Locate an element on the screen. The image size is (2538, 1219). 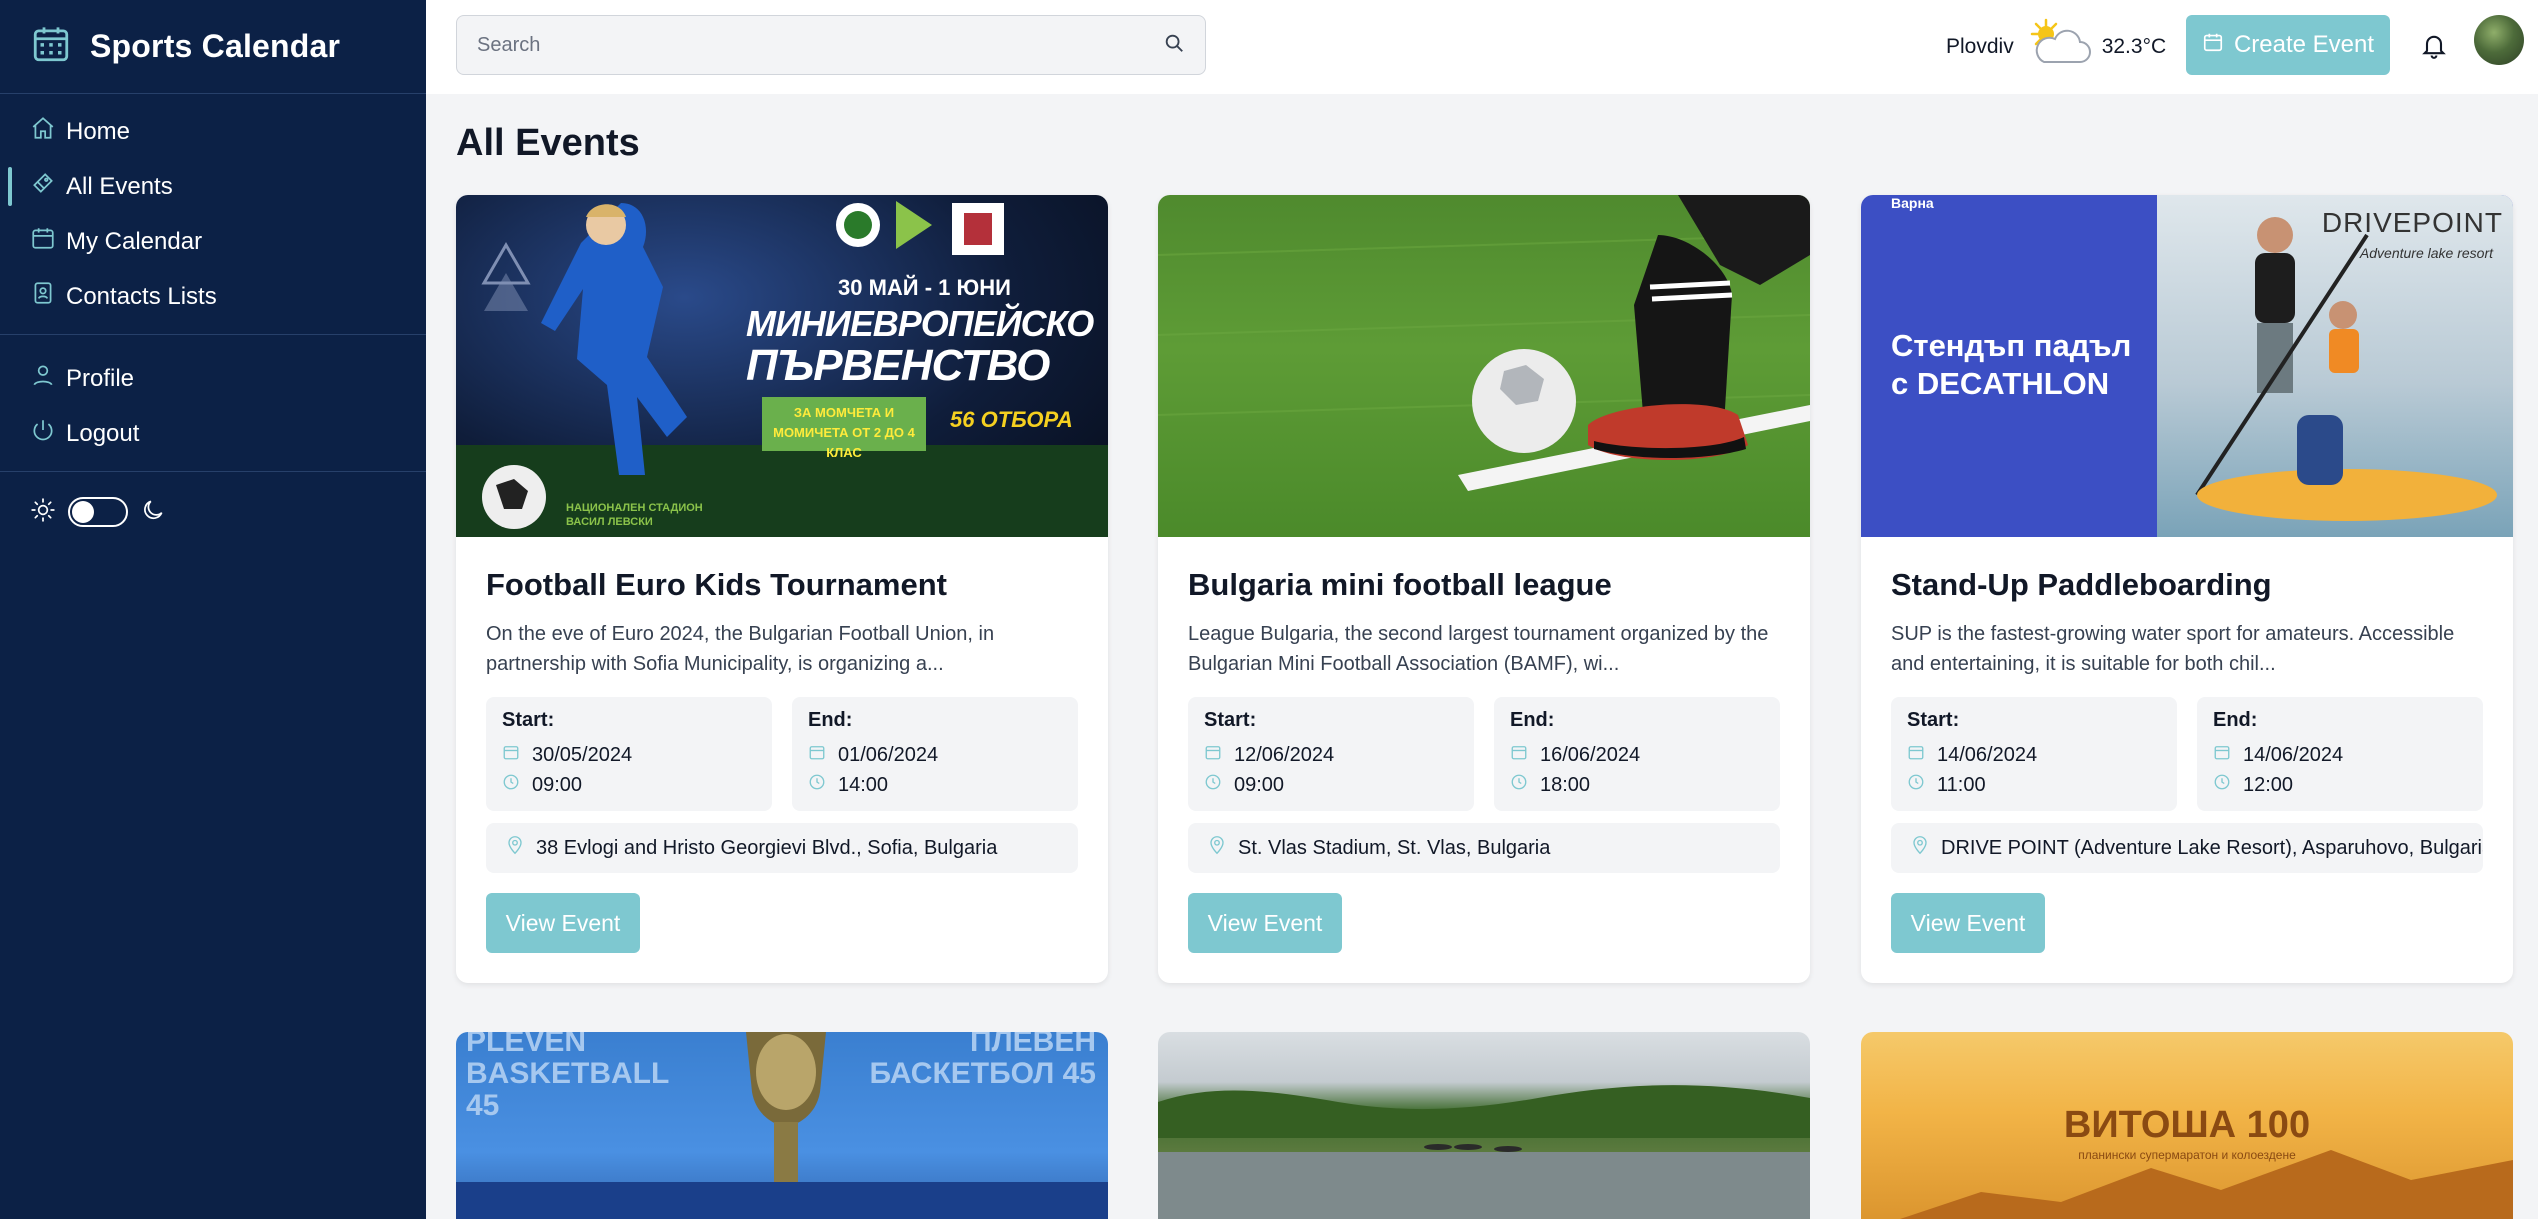
poster-teams: 56 ОТБОРА is located at coordinates (1011, 419).